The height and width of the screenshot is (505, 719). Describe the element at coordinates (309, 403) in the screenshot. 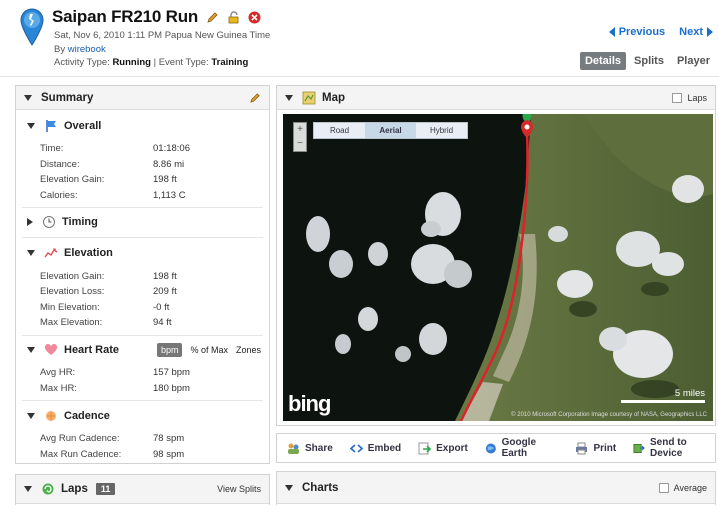

I see `bing-logo: bing` at that location.